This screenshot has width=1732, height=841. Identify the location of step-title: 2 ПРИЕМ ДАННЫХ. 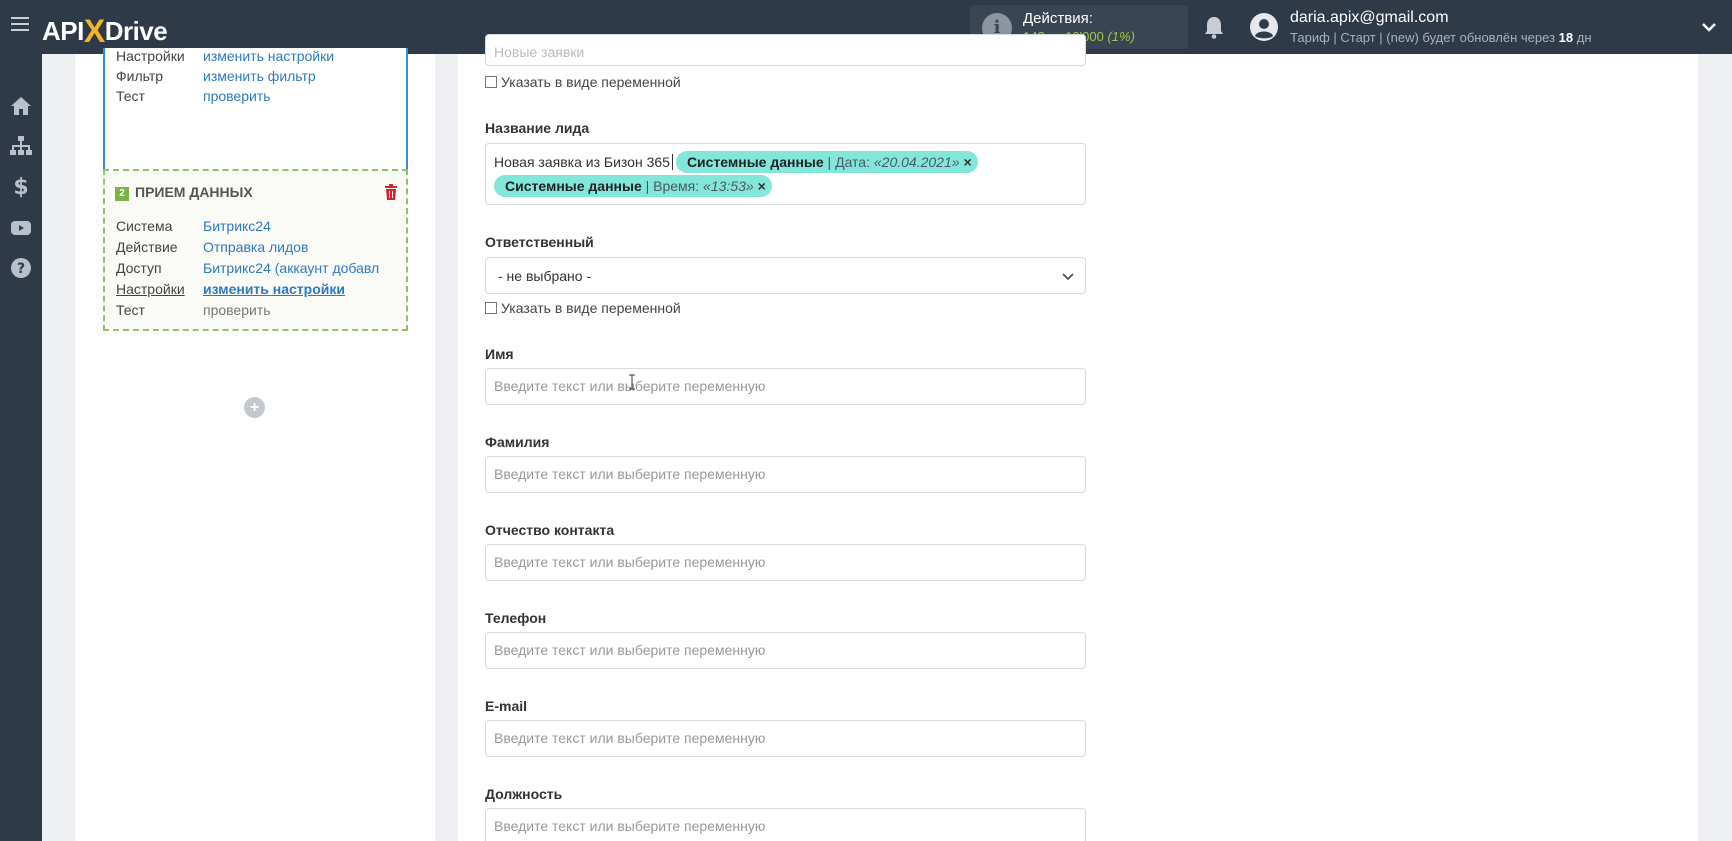
(184, 192).